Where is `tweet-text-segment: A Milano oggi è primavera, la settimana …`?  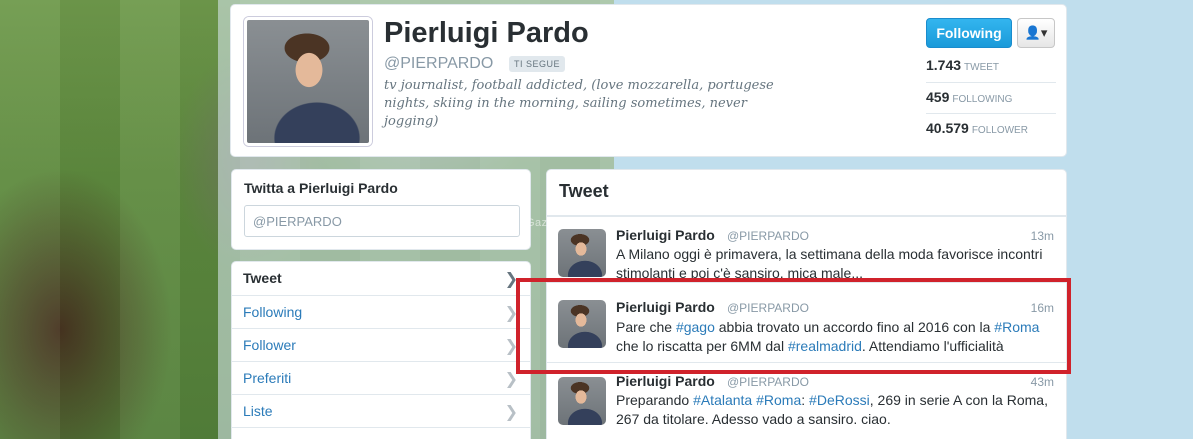 tweet-text-segment: A Milano oggi è primavera, la settimana … is located at coordinates (829, 263).